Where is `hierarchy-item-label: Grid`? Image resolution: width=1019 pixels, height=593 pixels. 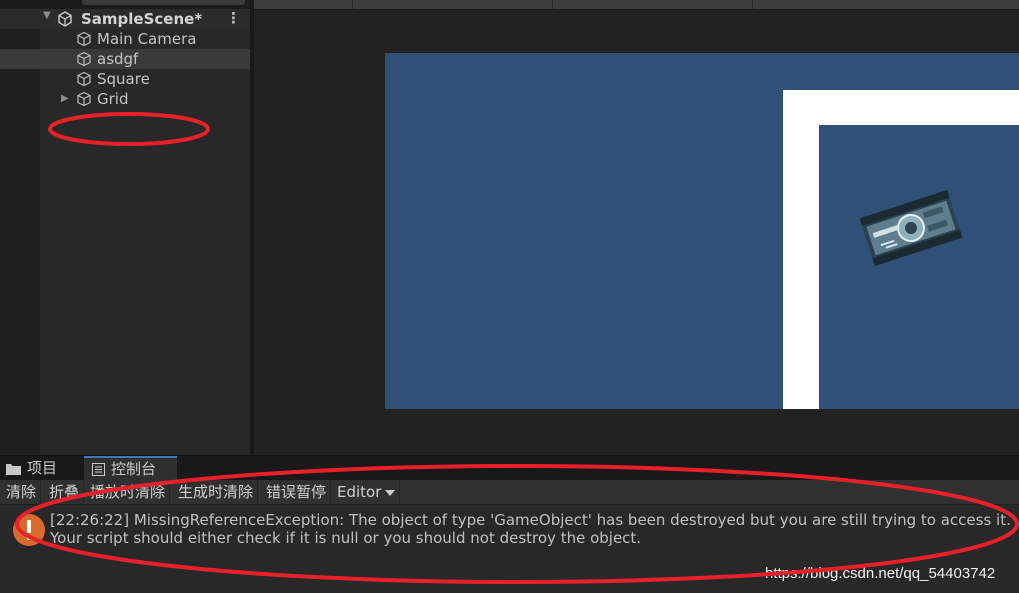
hierarchy-item-label: Grid is located at coordinates (113, 99).